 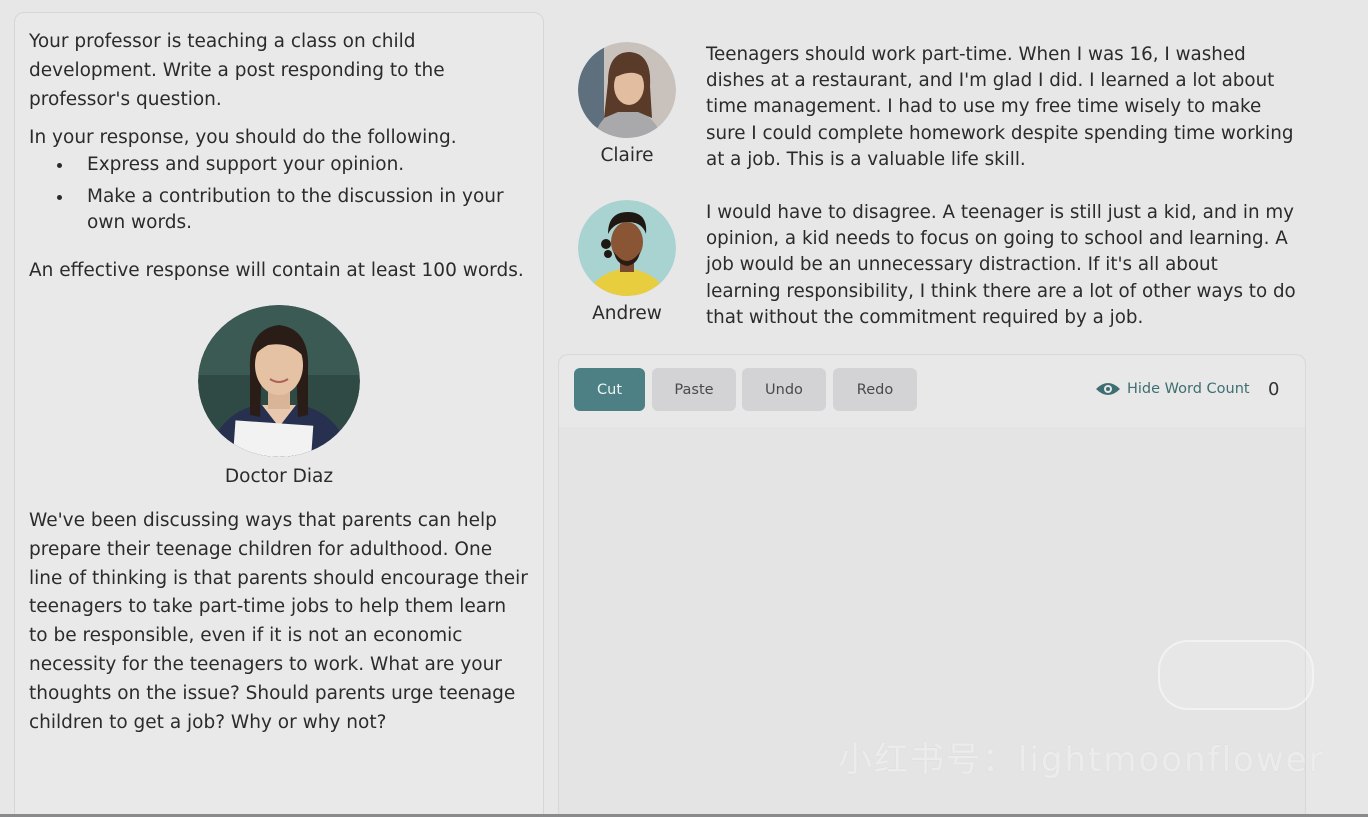 What do you see at coordinates (291, 165) in the screenshot?
I see `requirement-item: Express and support your opinion.` at bounding box center [291, 165].